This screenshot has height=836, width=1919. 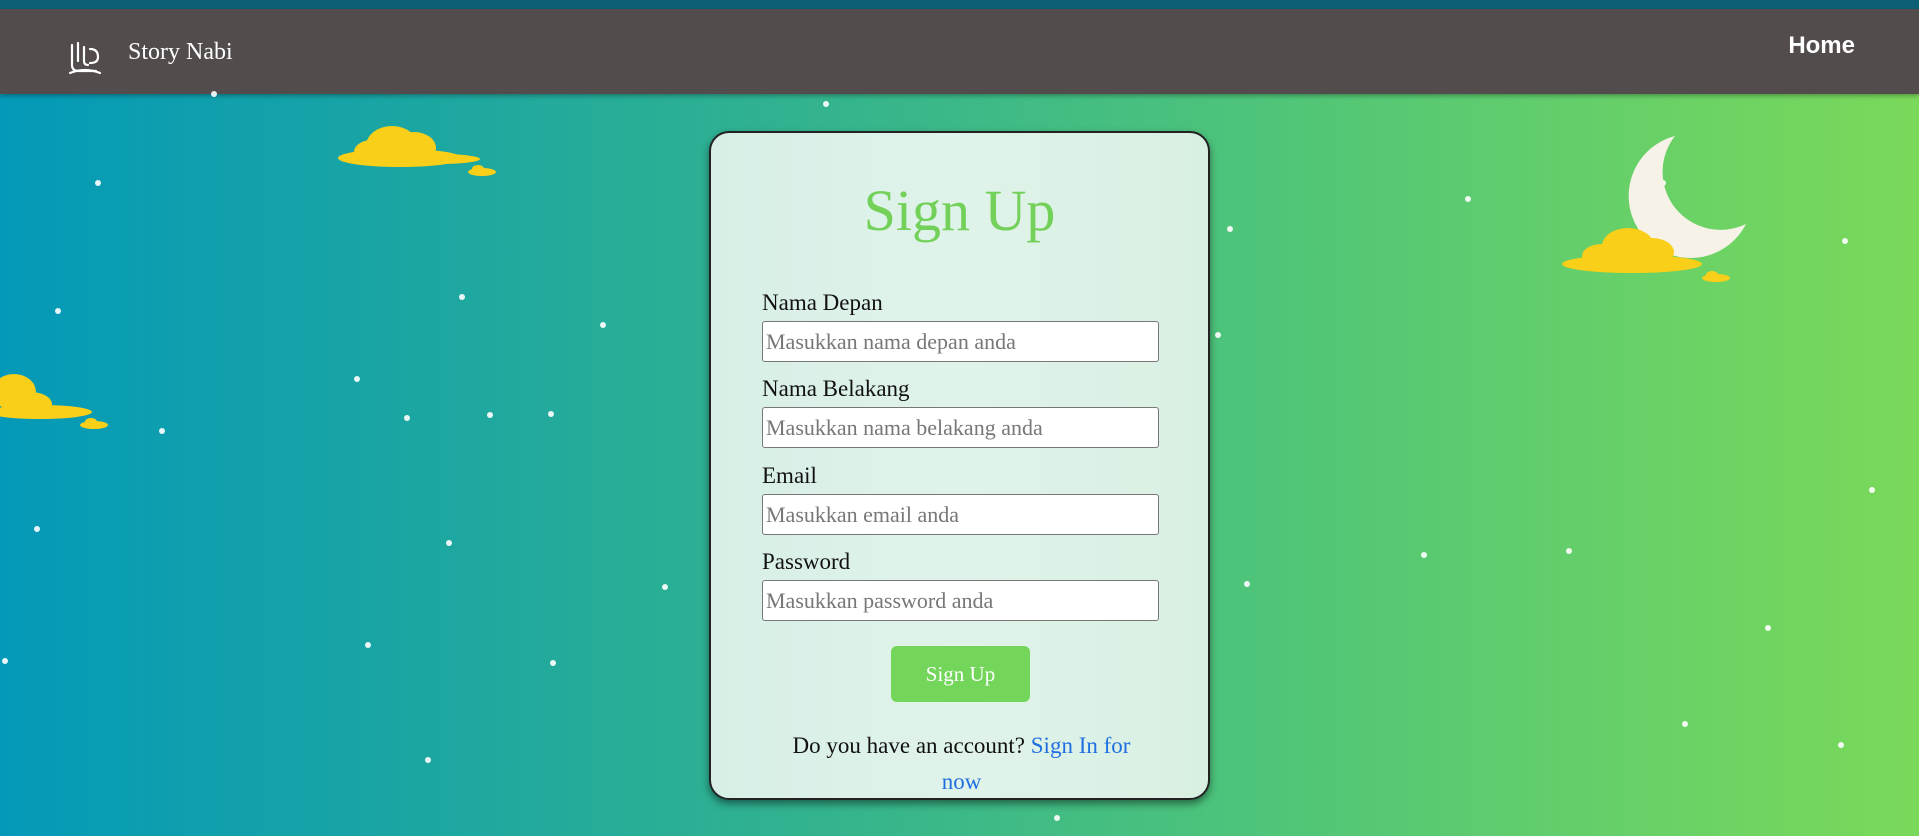 What do you see at coordinates (961, 764) in the screenshot?
I see `account-prompt: Do you have an account? Sign In for now` at bounding box center [961, 764].